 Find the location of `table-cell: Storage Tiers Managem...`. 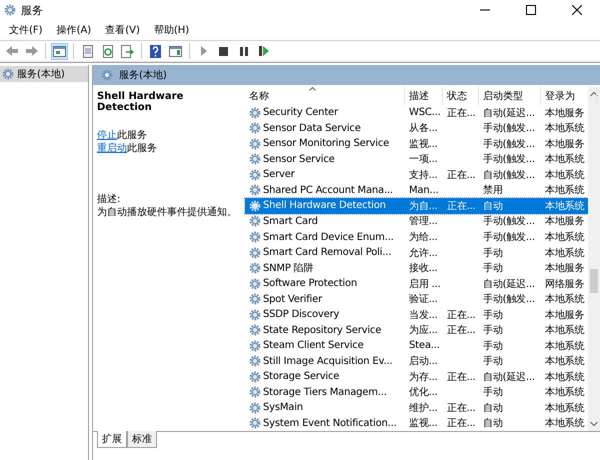

table-cell: Storage Tiers Managem... is located at coordinates (325, 392).